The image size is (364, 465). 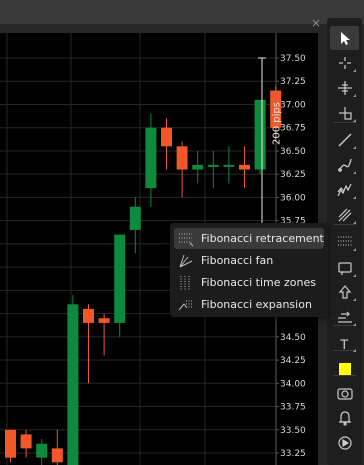 I want to click on arrow-up-icon, so click(x=345, y=292).